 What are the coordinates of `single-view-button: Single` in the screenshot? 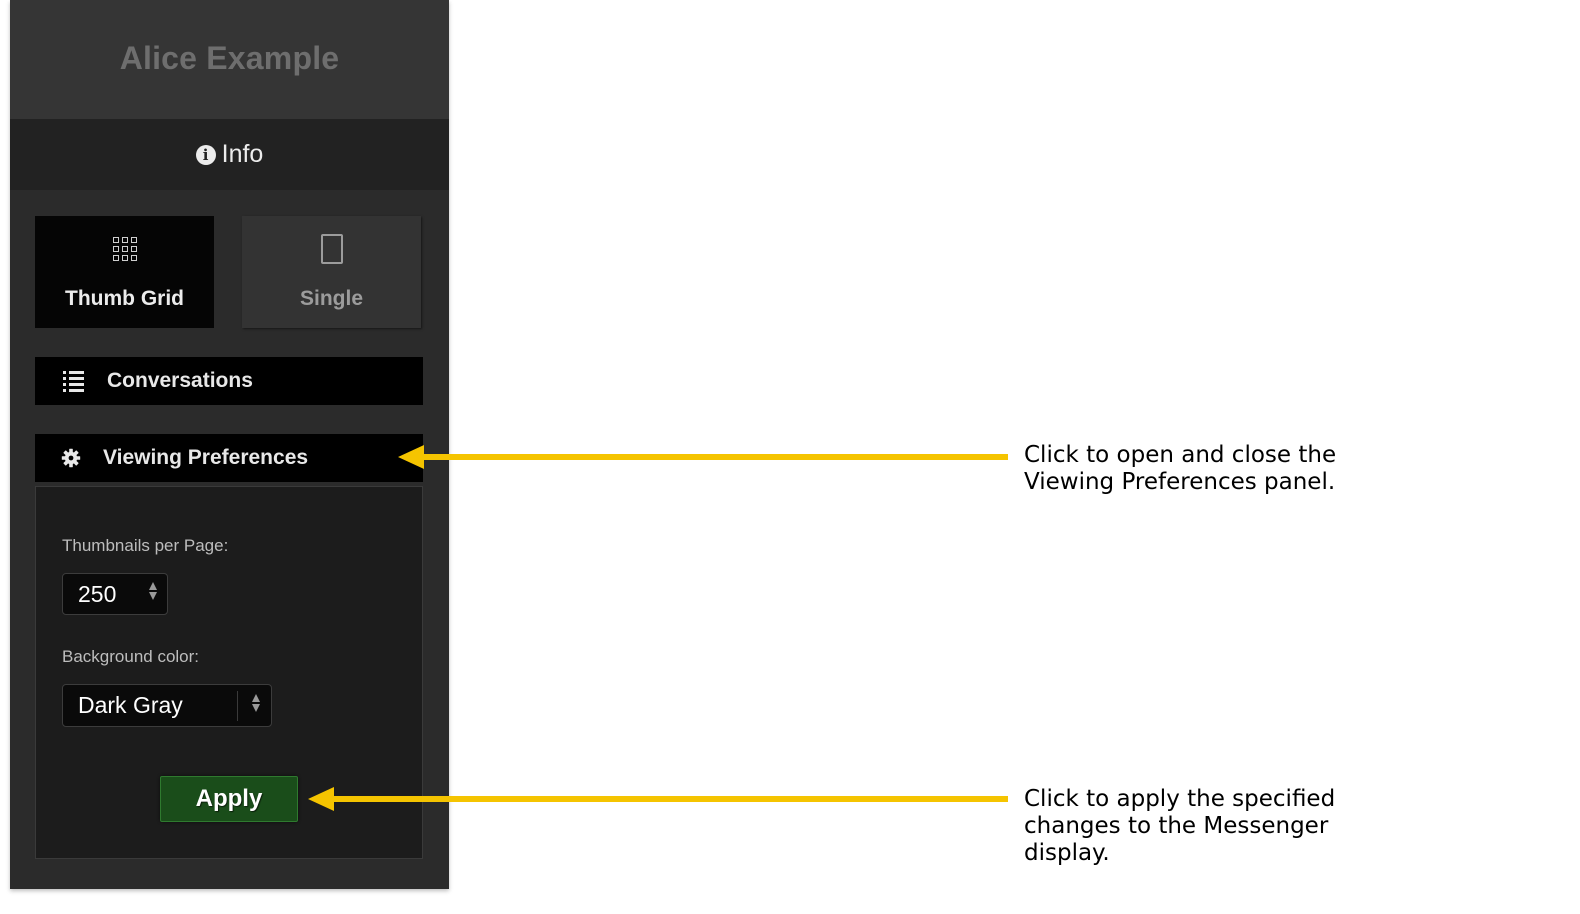 It's located at (331, 272).